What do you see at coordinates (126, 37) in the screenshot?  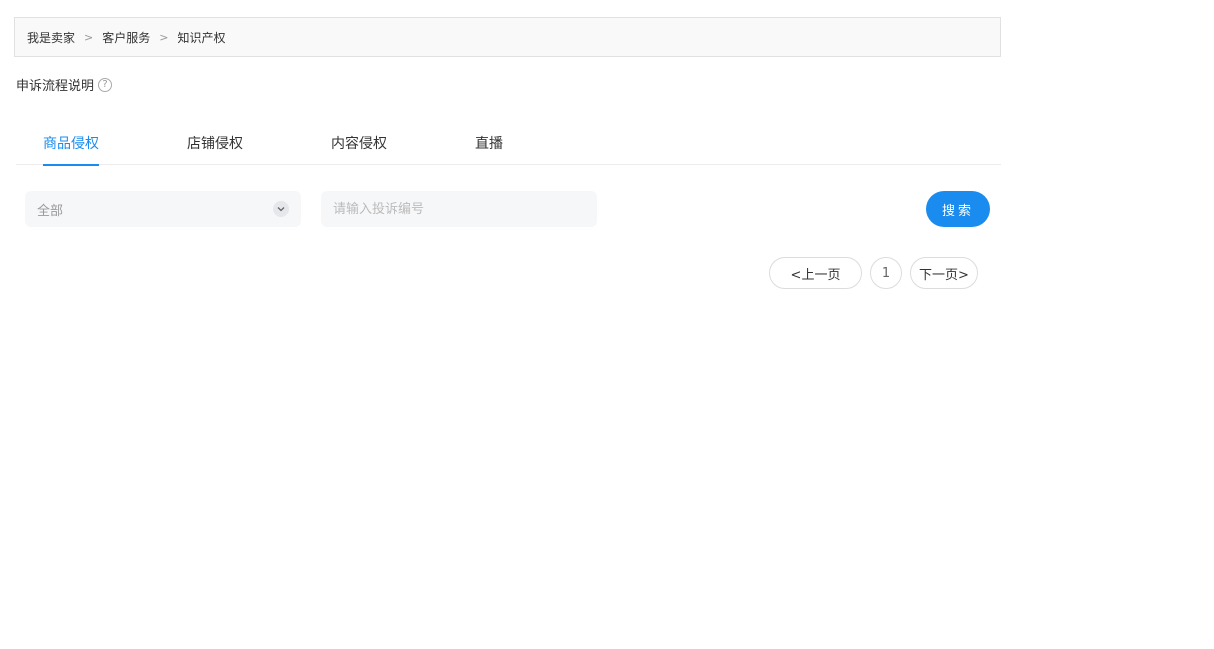 I see `breadcrumb-item-customer-service: 客户服务` at bounding box center [126, 37].